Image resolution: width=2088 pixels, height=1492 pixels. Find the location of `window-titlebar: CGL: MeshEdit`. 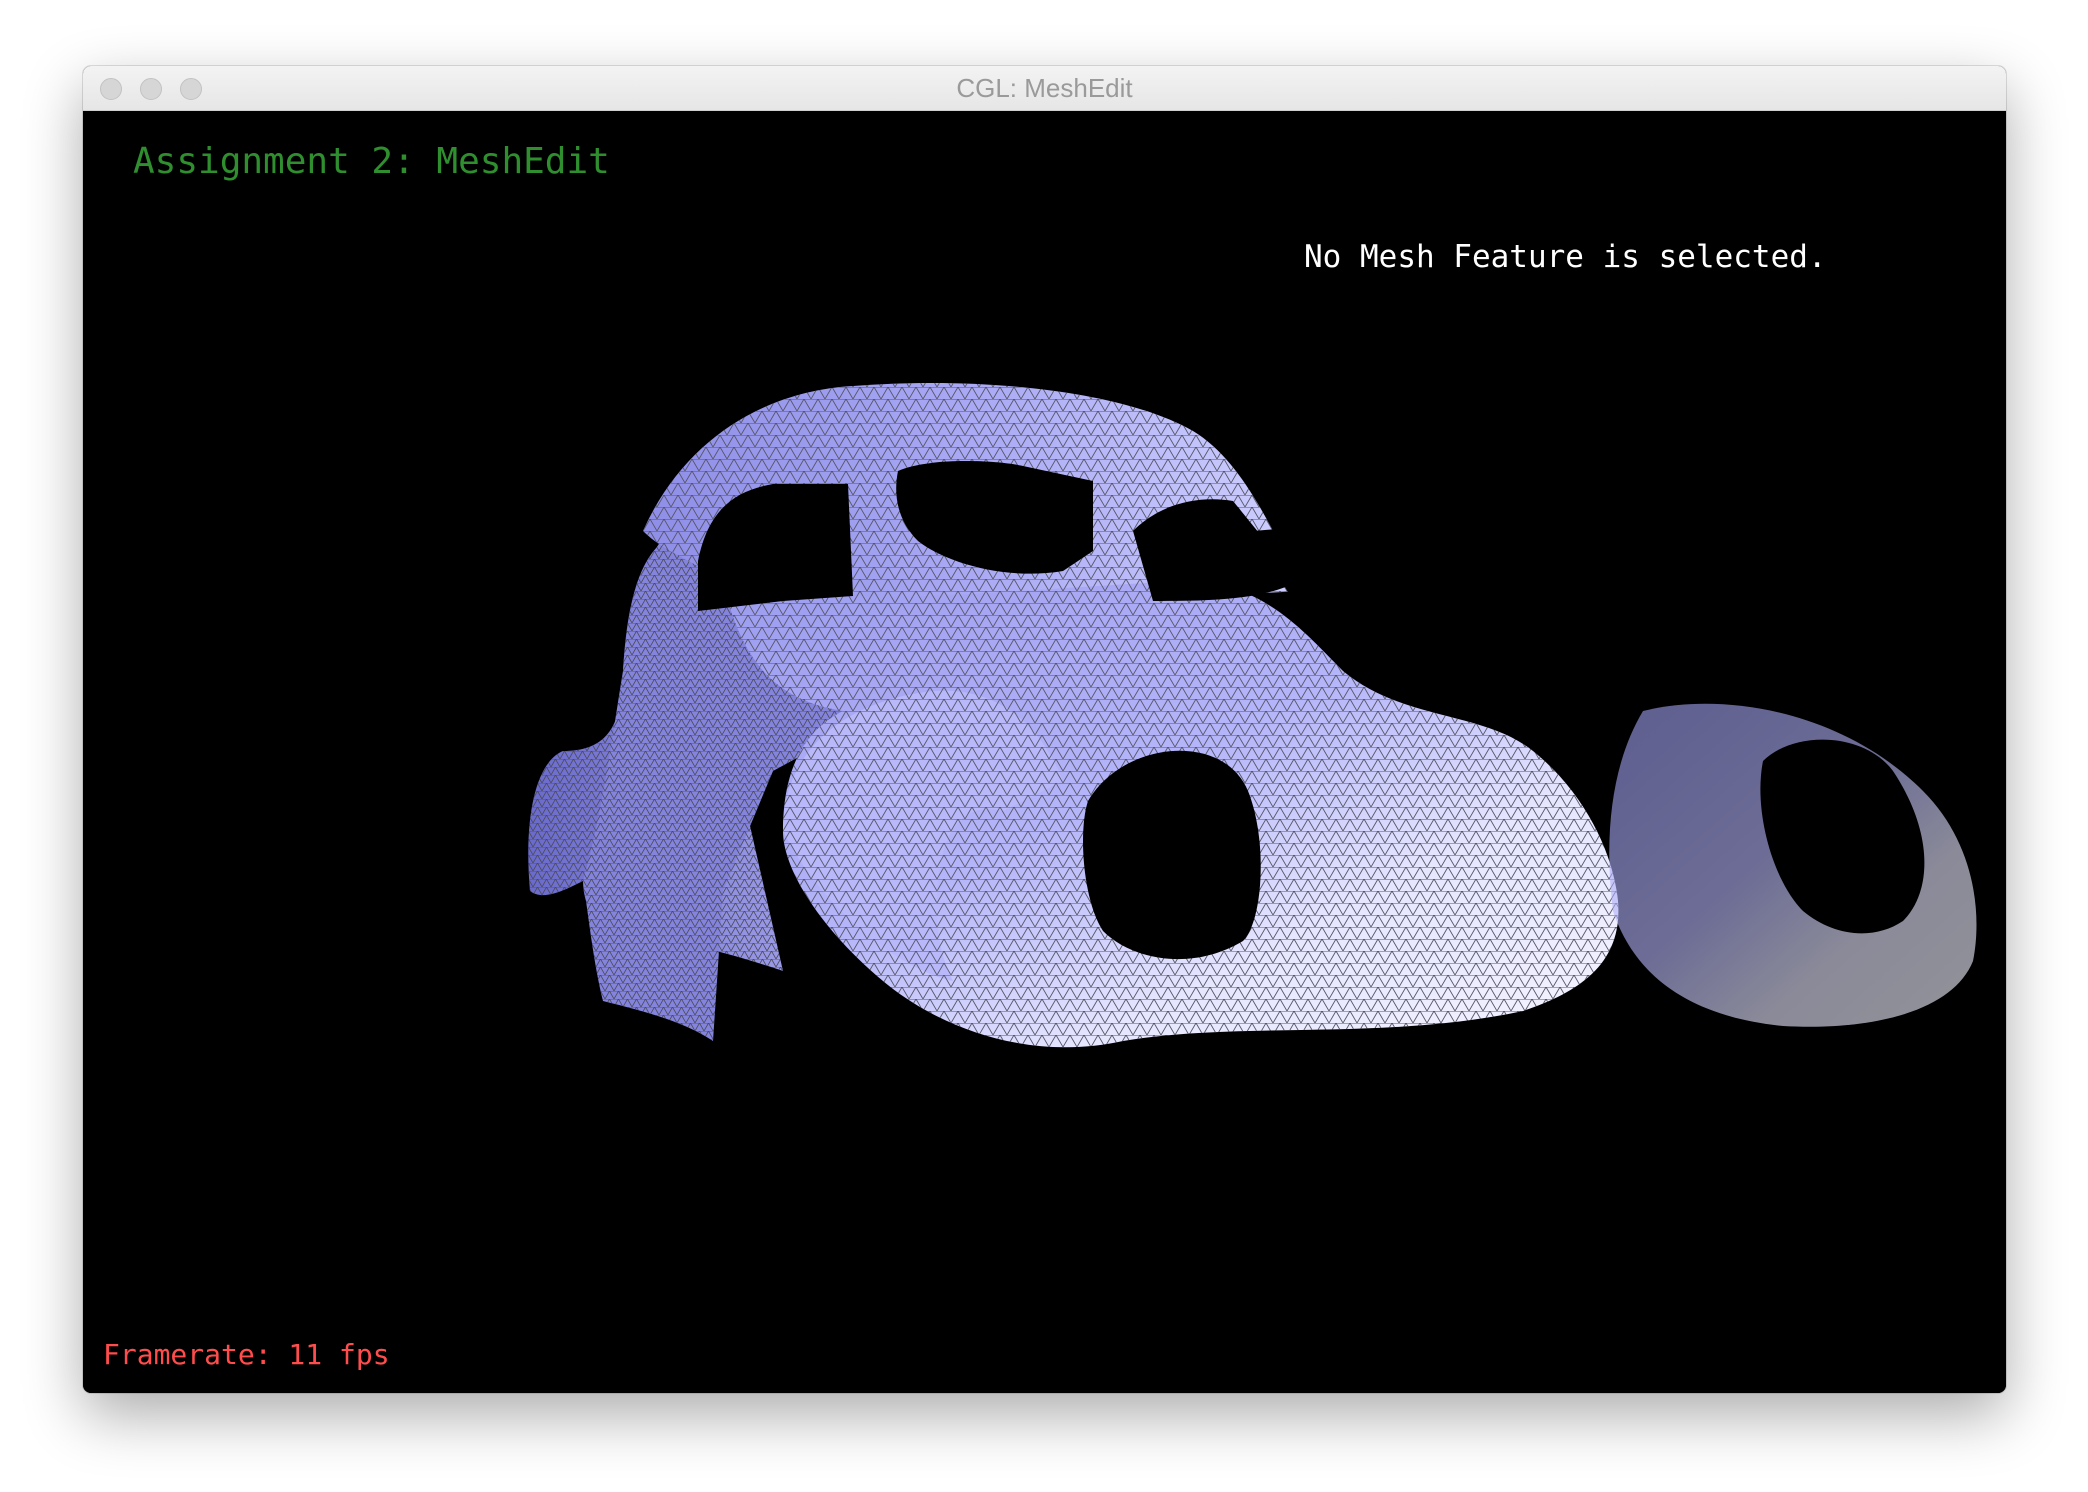

window-titlebar: CGL: MeshEdit is located at coordinates (1044, 88).